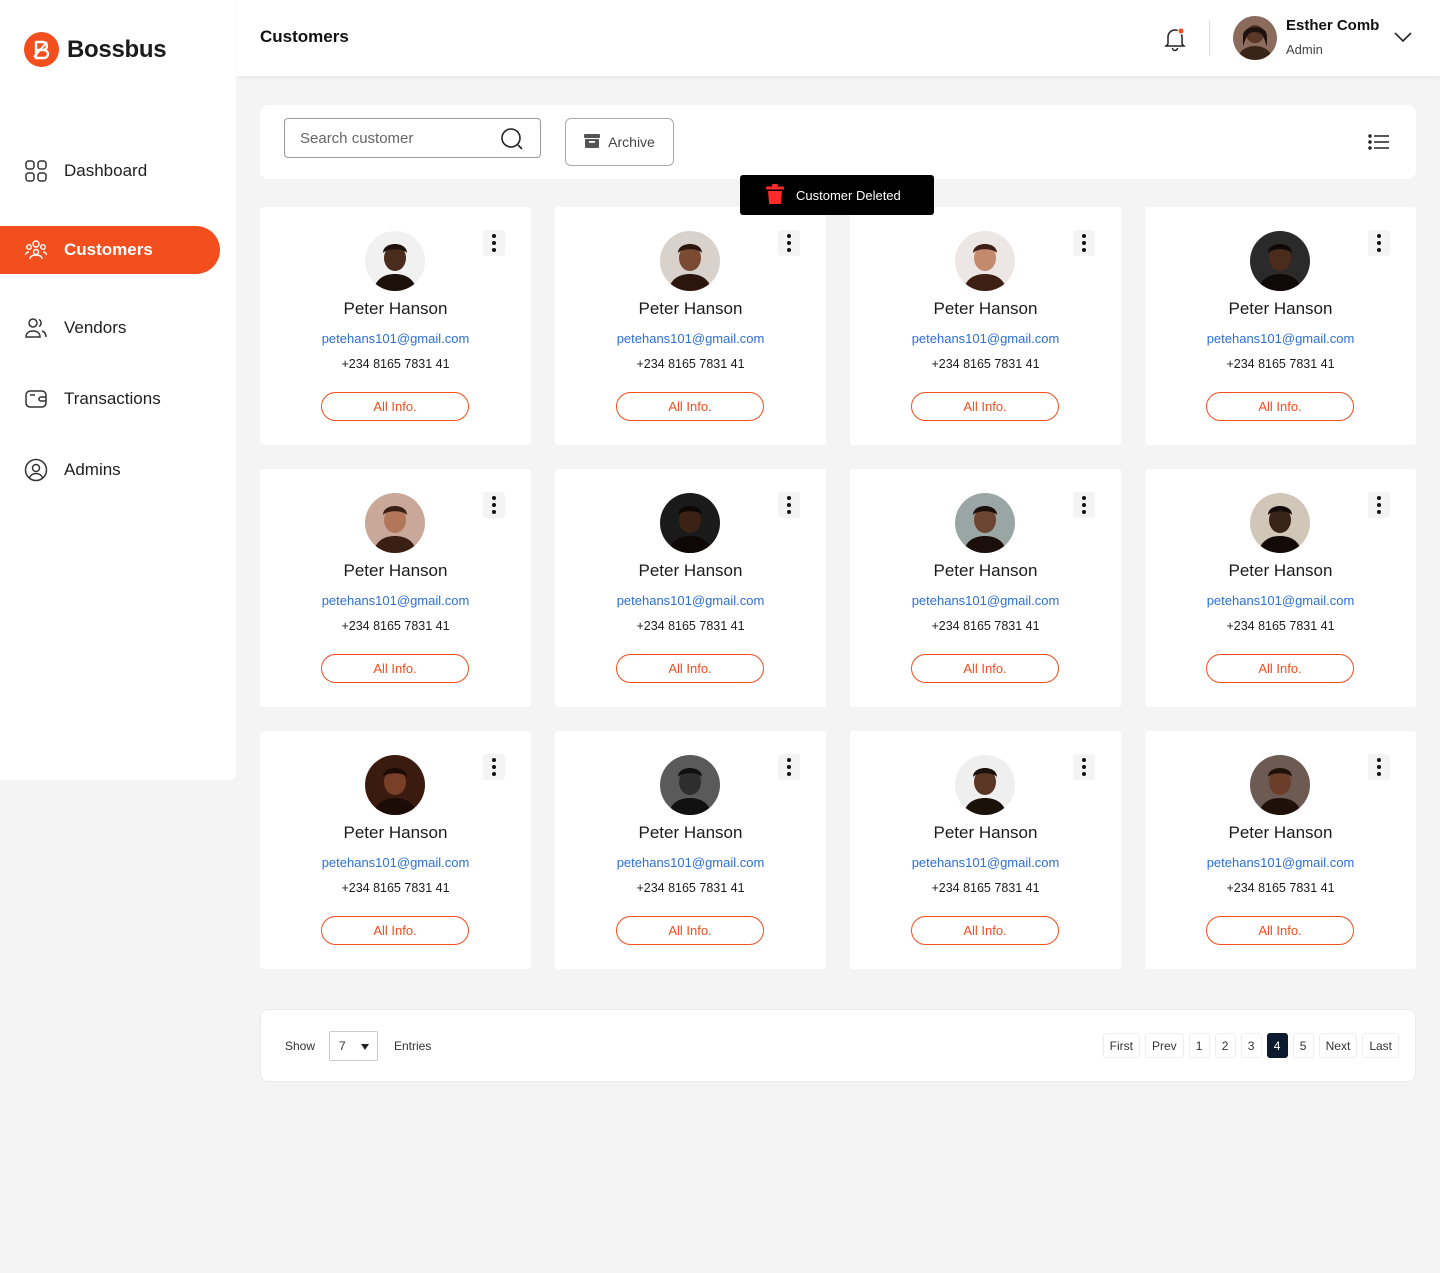 Image resolution: width=1440 pixels, height=1273 pixels. I want to click on sidebar-item-label: Transactions, so click(112, 398).